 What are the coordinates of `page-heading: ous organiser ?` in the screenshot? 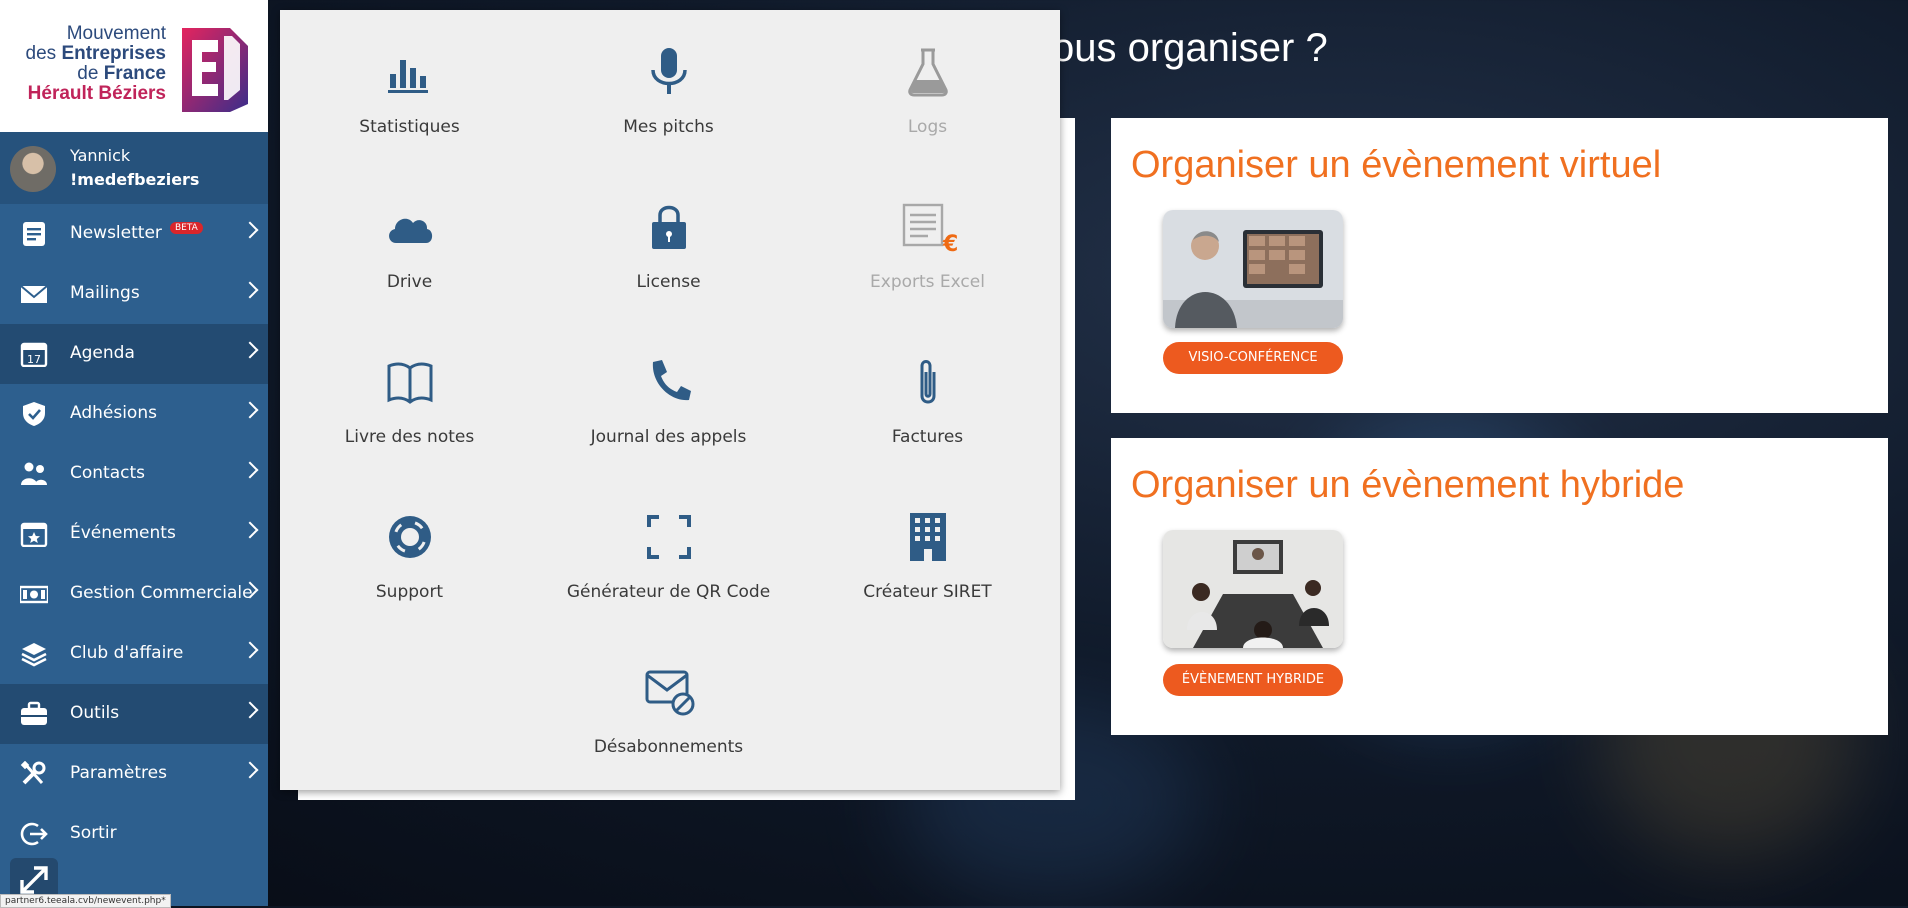 It's located at (1190, 48).